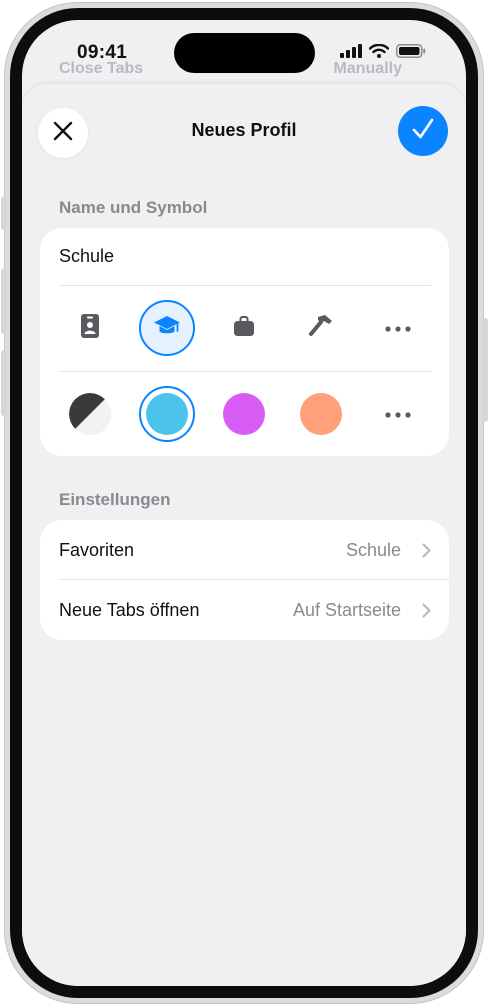 The width and height of the screenshot is (489, 1008). I want to click on icon-option-graduation-cap, so click(167, 328).